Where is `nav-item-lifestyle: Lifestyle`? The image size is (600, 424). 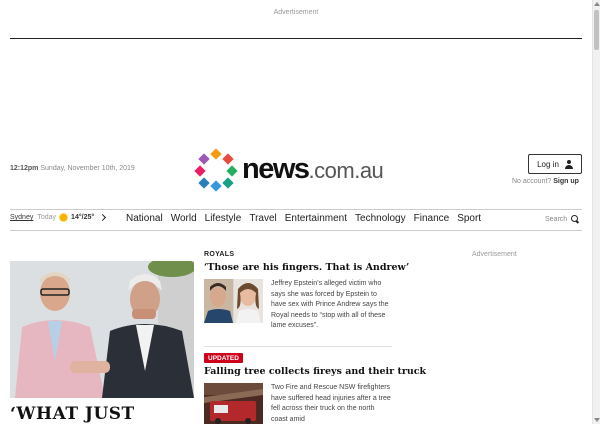
nav-item-lifestyle: Lifestyle is located at coordinates (223, 218).